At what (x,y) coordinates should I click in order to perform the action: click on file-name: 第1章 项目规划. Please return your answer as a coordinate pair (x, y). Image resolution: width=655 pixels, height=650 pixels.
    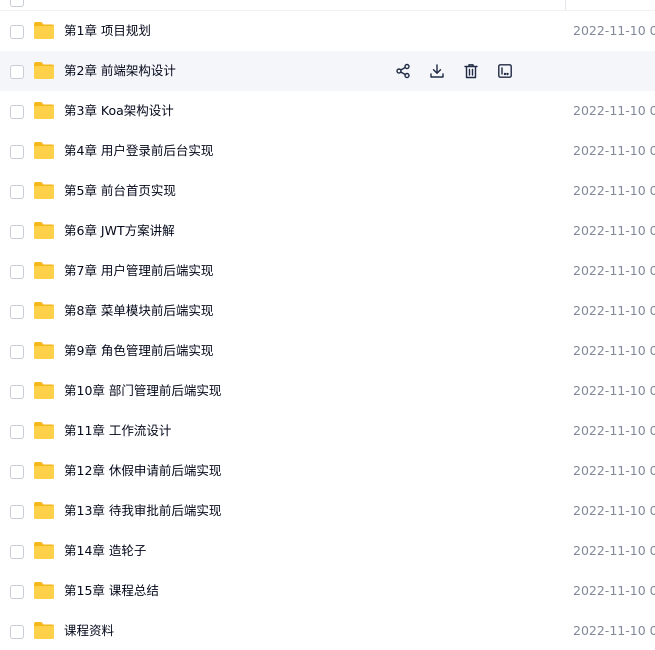
    Looking at the image, I should click on (107, 31).